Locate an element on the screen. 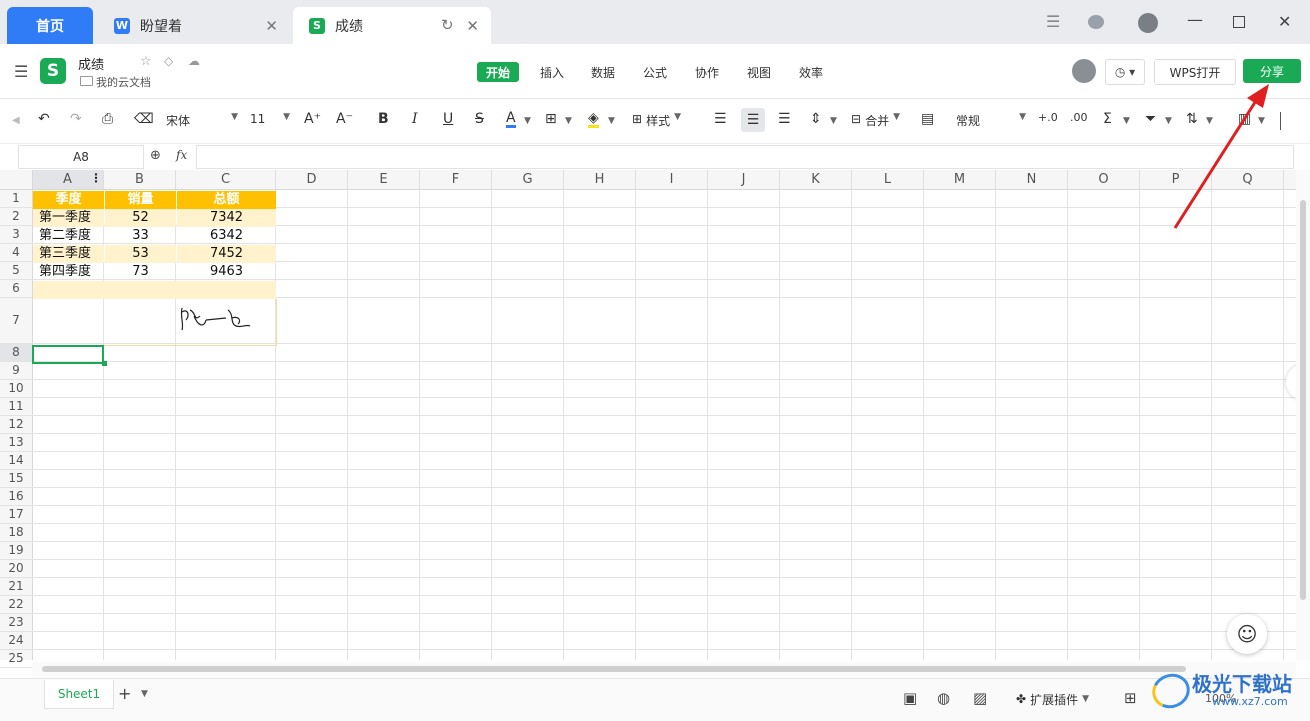  row-header-7: 7 is located at coordinates (16, 321).